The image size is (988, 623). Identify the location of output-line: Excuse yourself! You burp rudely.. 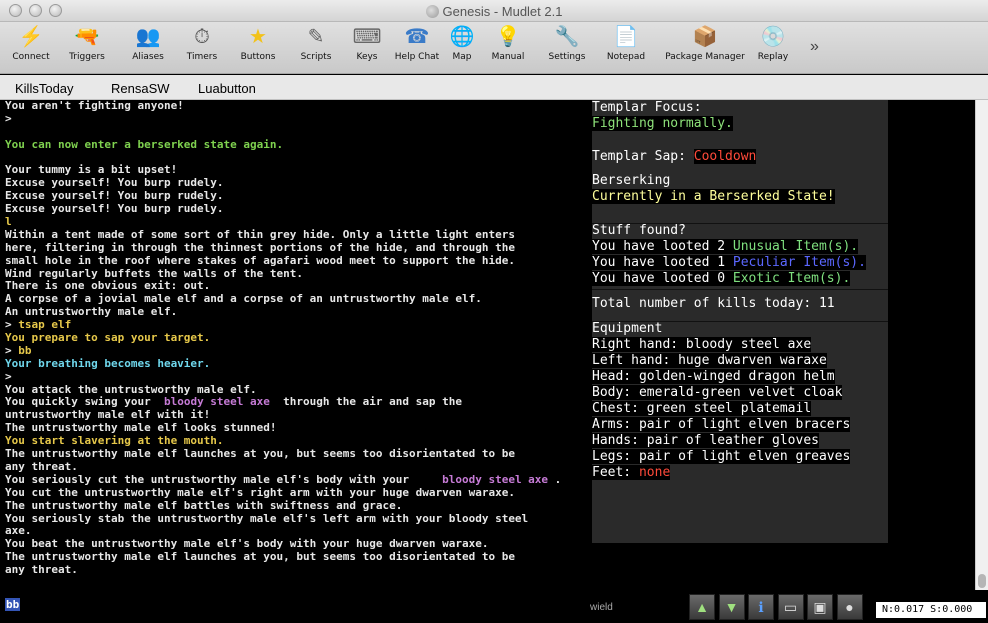
(114, 209).